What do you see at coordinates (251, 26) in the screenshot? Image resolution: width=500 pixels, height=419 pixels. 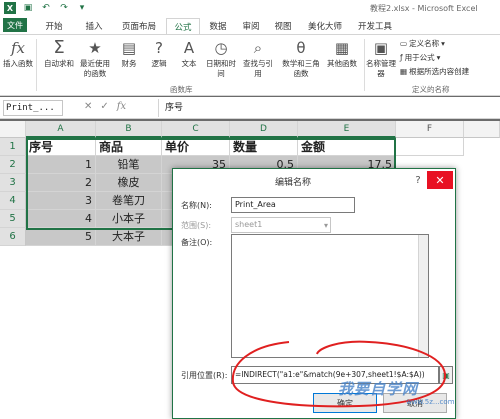 I see `tab-review: 审阅` at bounding box center [251, 26].